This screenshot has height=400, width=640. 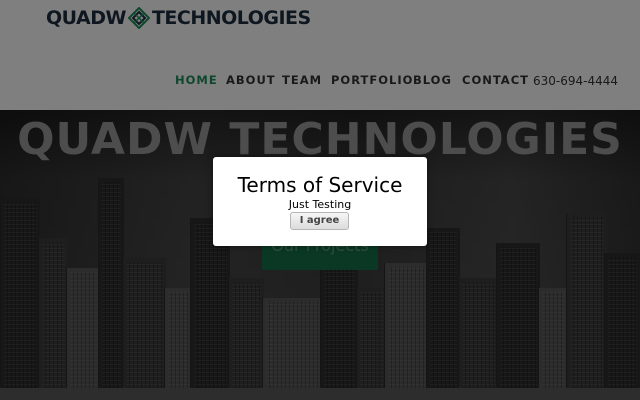 I want to click on terms-modal: Terms of Service Just Testing I agree, so click(x=320, y=201).